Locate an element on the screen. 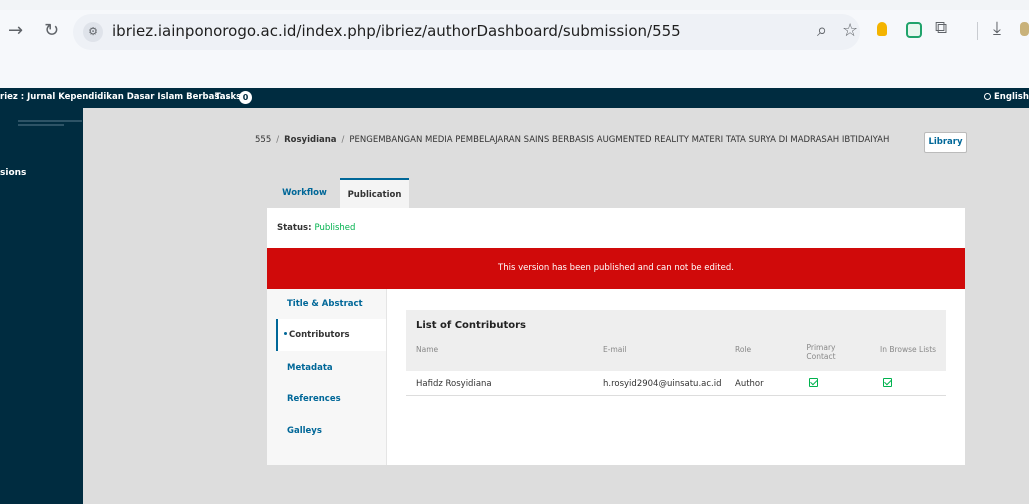 Image resolution: width=1029 pixels, height=504 pixels. download-icon: ⤓ is located at coordinates (997, 28).